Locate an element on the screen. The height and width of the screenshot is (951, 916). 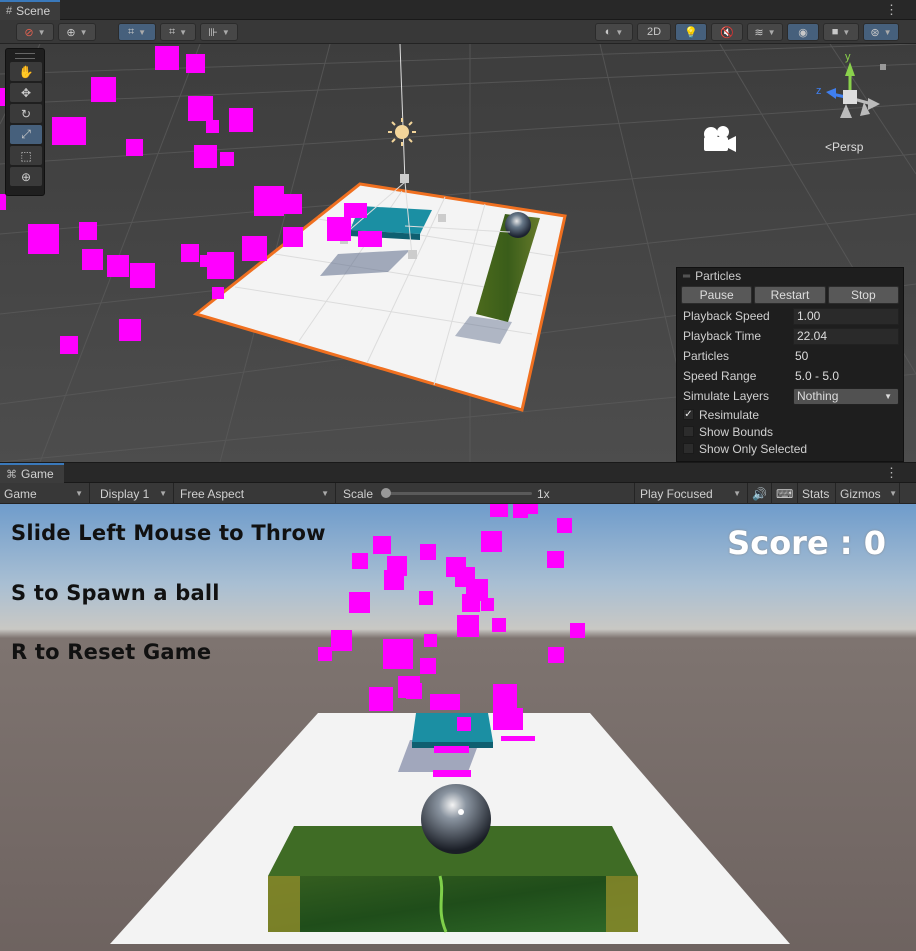
transform-tool-icon: ⊕ is located at coordinates (26, 176).